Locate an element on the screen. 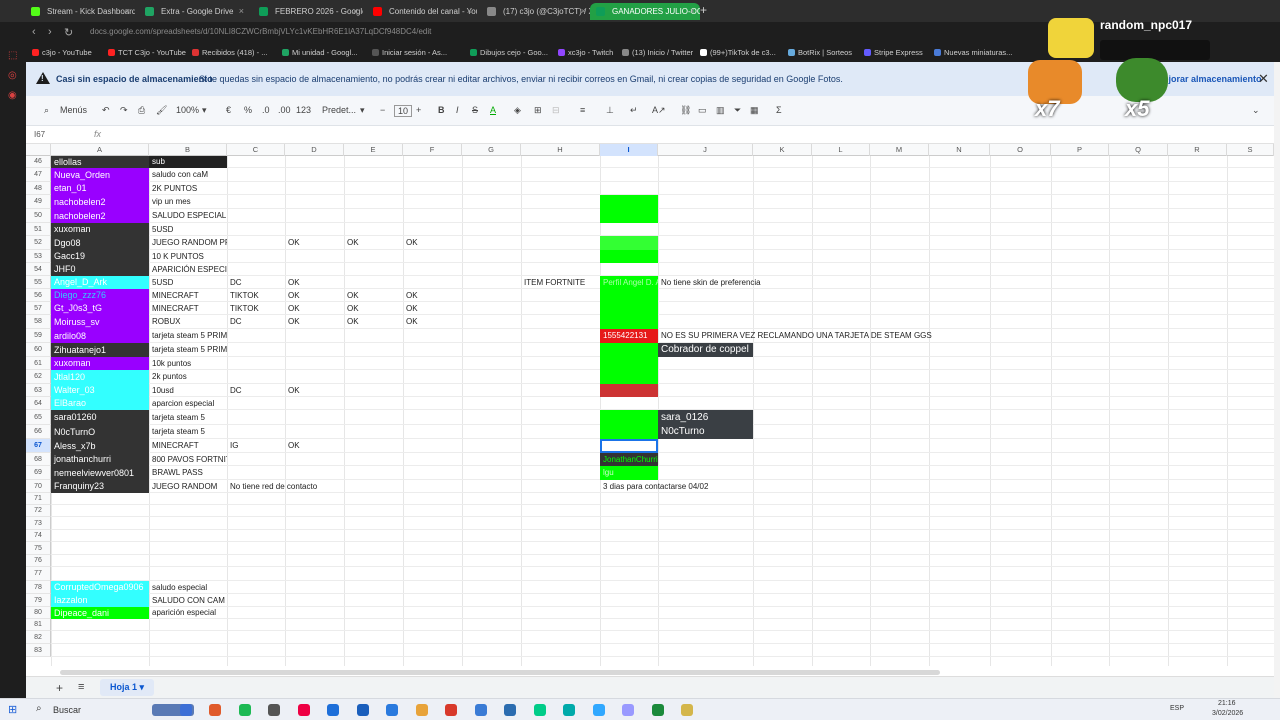 The height and width of the screenshot is (720, 1280). rail-icon: ◉ is located at coordinates (12, 95).